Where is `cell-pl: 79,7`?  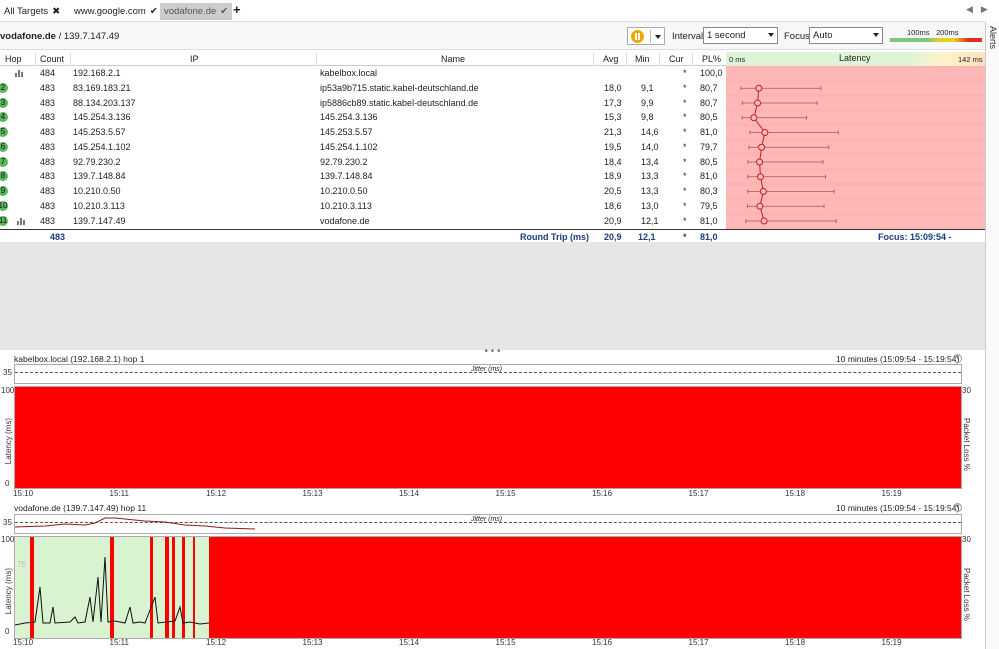
cell-pl: 79,7 is located at coordinates (709, 146).